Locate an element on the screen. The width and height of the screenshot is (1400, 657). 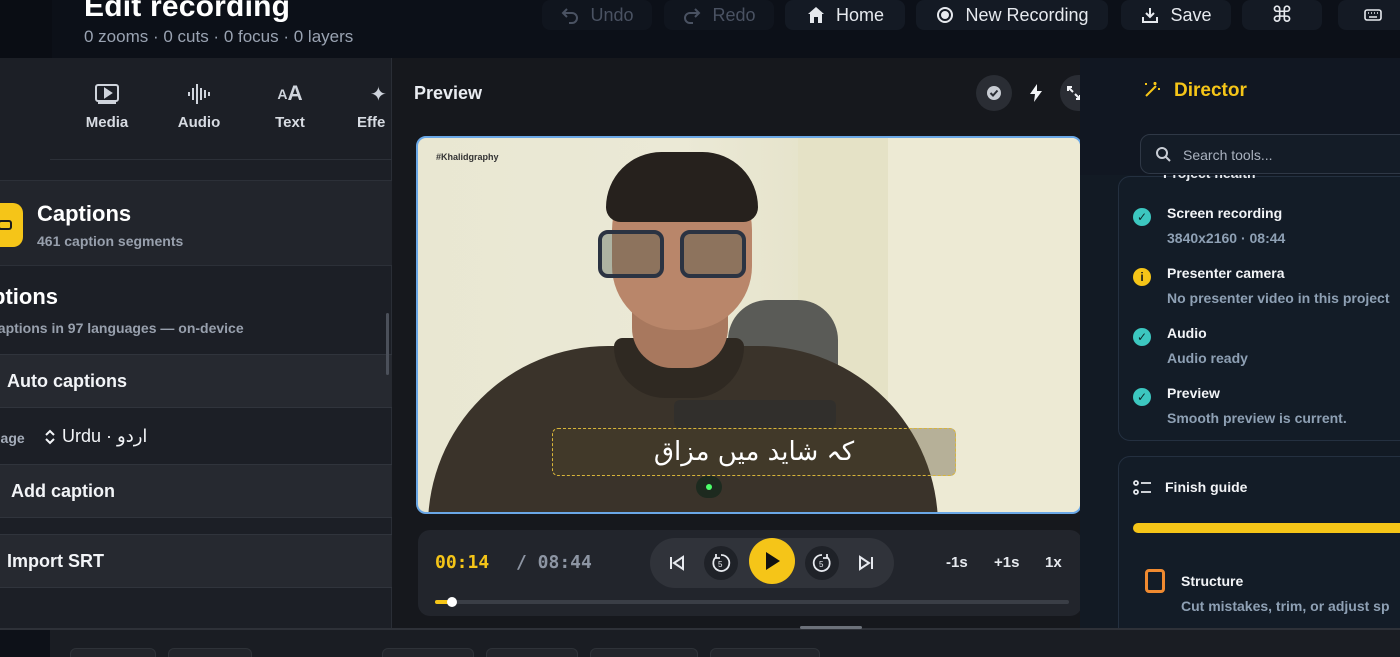
caption-options-subtitle: captions in 97 languages — on-device is located at coordinates (122, 328).